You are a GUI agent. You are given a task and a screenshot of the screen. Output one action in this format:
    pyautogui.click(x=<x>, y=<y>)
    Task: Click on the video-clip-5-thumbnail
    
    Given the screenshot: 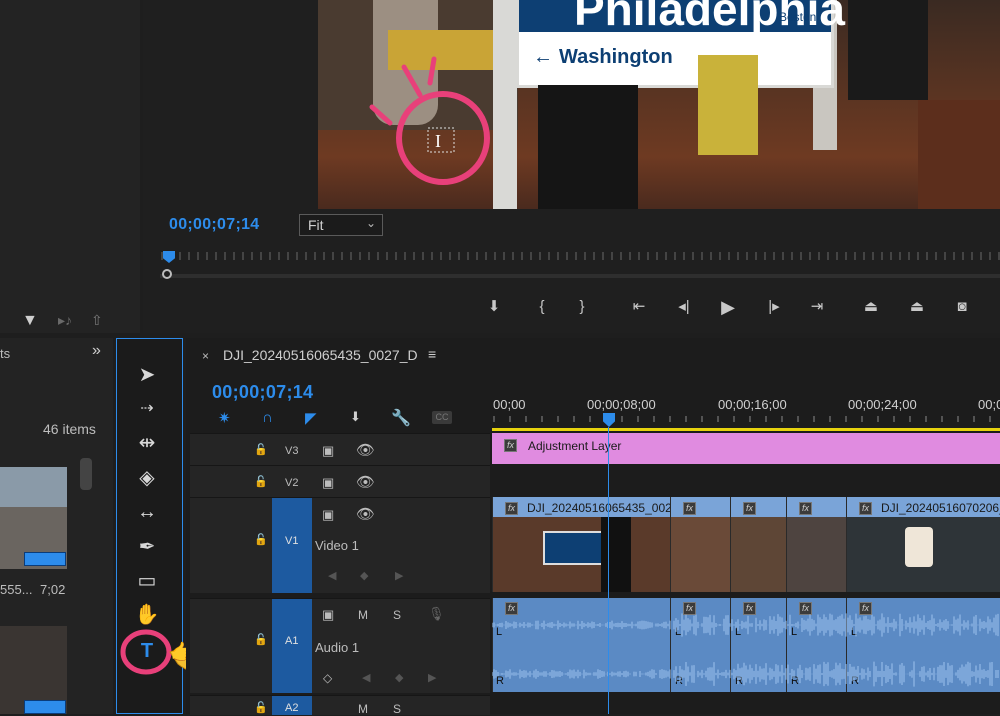 What is the action you would take?
    pyautogui.click(x=923, y=554)
    